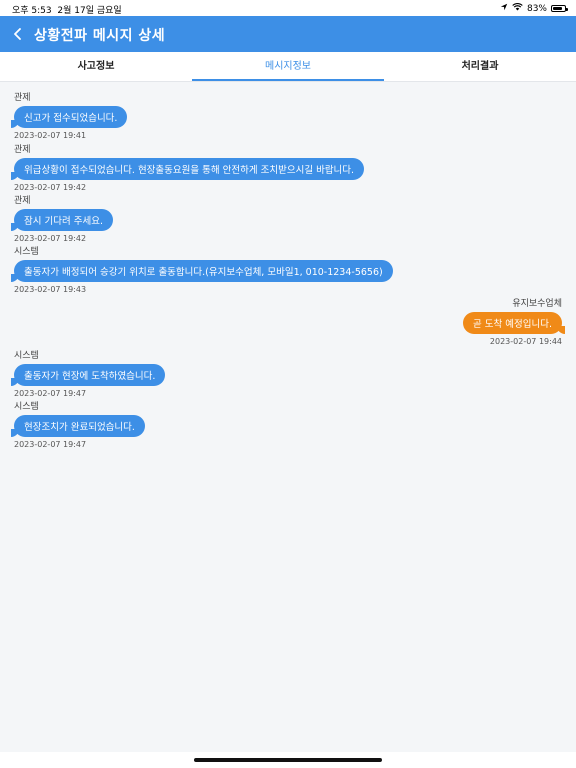 Image resolution: width=576 pixels, height=768 pixels. I want to click on status-time: 오후 5:53, so click(32, 11).